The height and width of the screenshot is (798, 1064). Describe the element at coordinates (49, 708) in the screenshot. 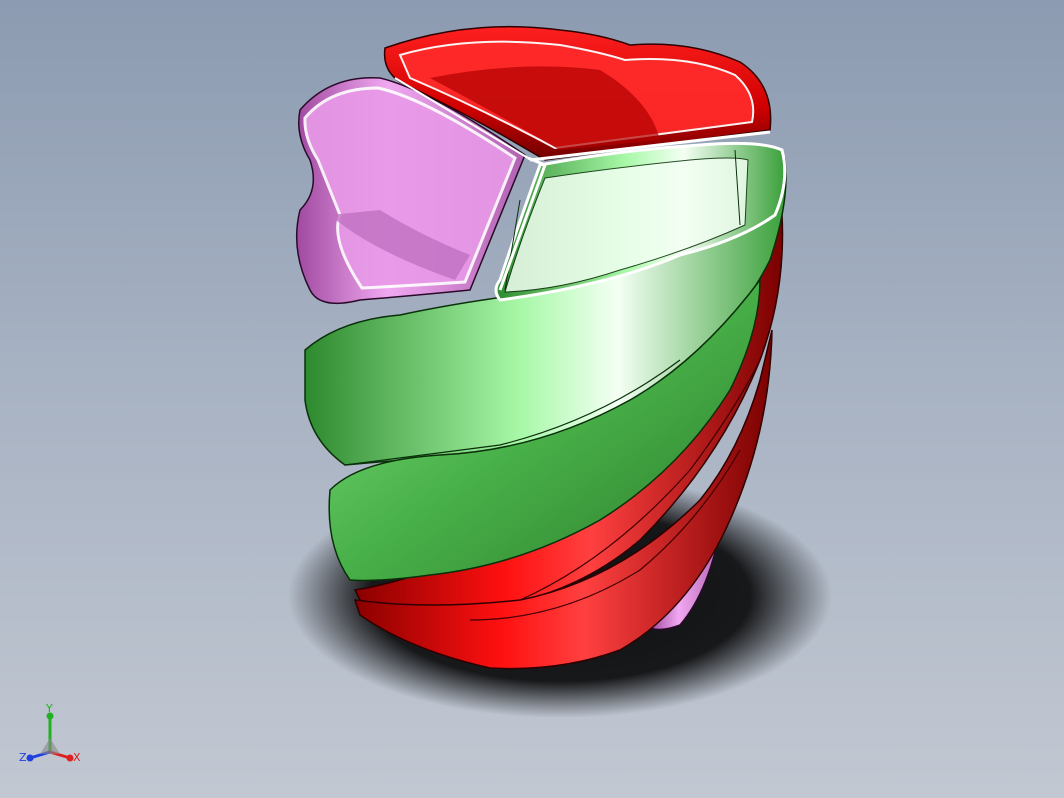

I see `triad-y-label: Y` at that location.